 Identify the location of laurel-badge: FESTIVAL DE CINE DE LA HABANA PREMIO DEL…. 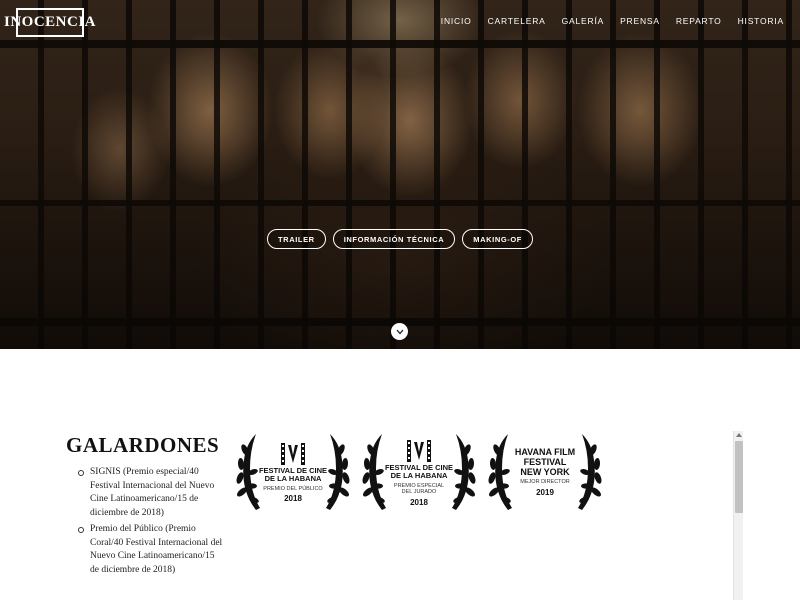
(293, 472).